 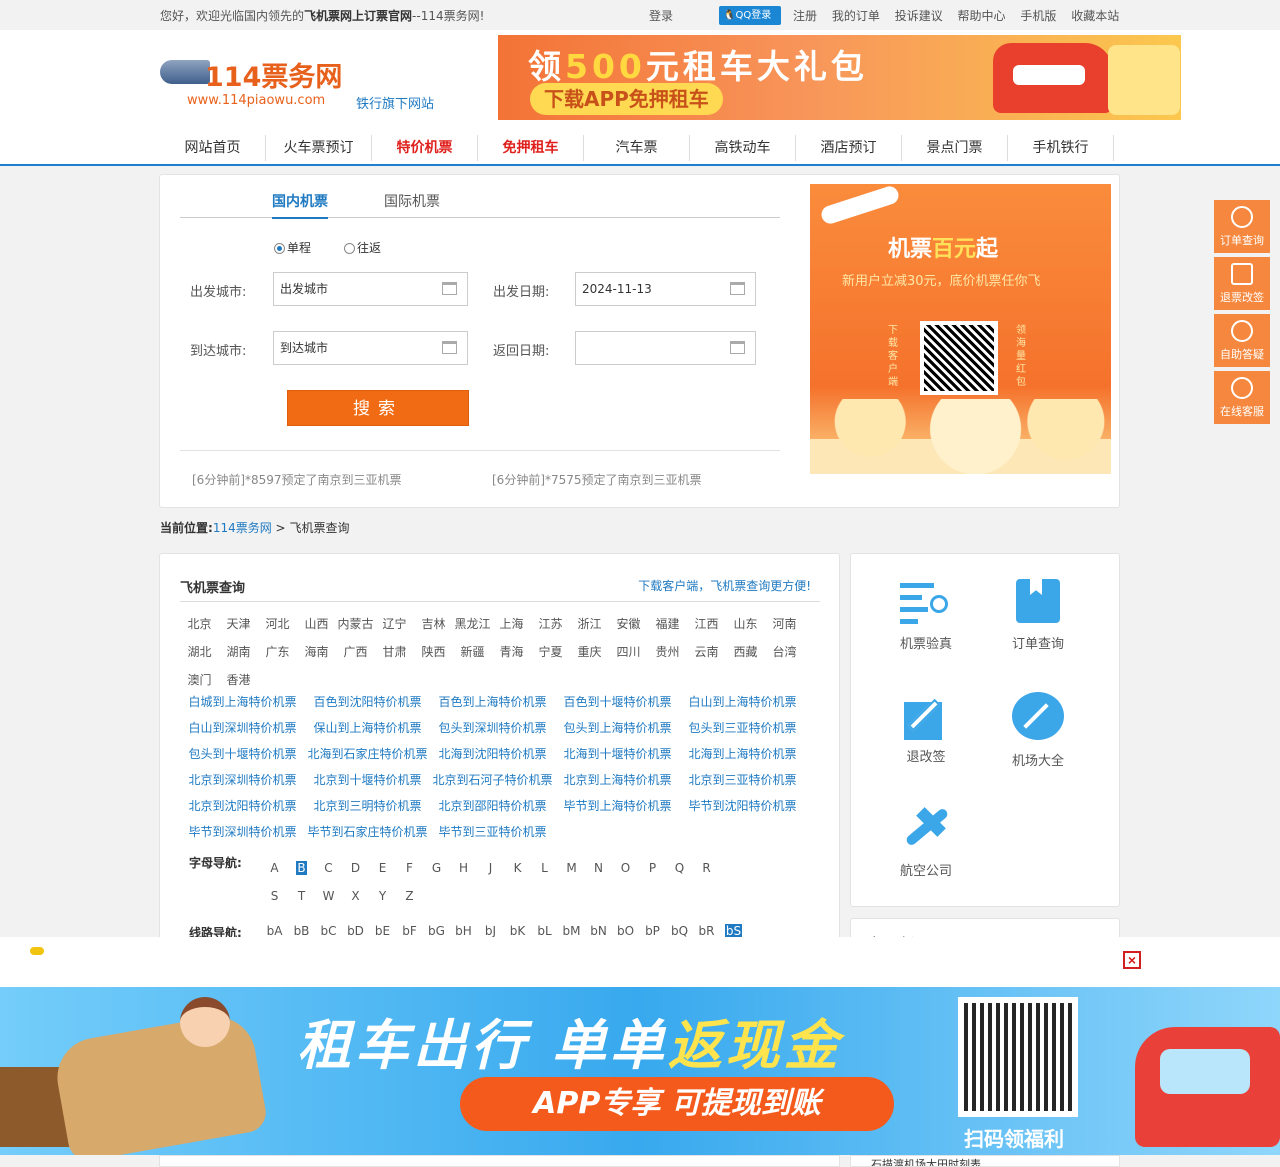 What do you see at coordinates (625, 868) in the screenshot?
I see `letter-link: O` at bounding box center [625, 868].